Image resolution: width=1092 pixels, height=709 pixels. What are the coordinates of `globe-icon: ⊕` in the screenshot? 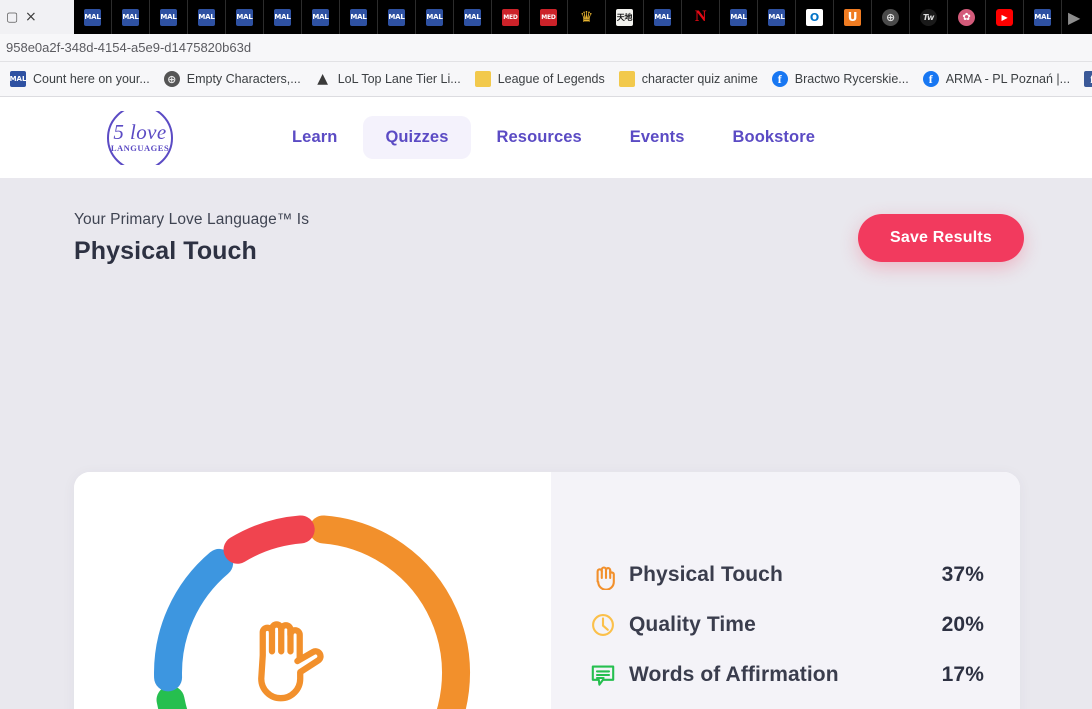 It's located at (171, 79).